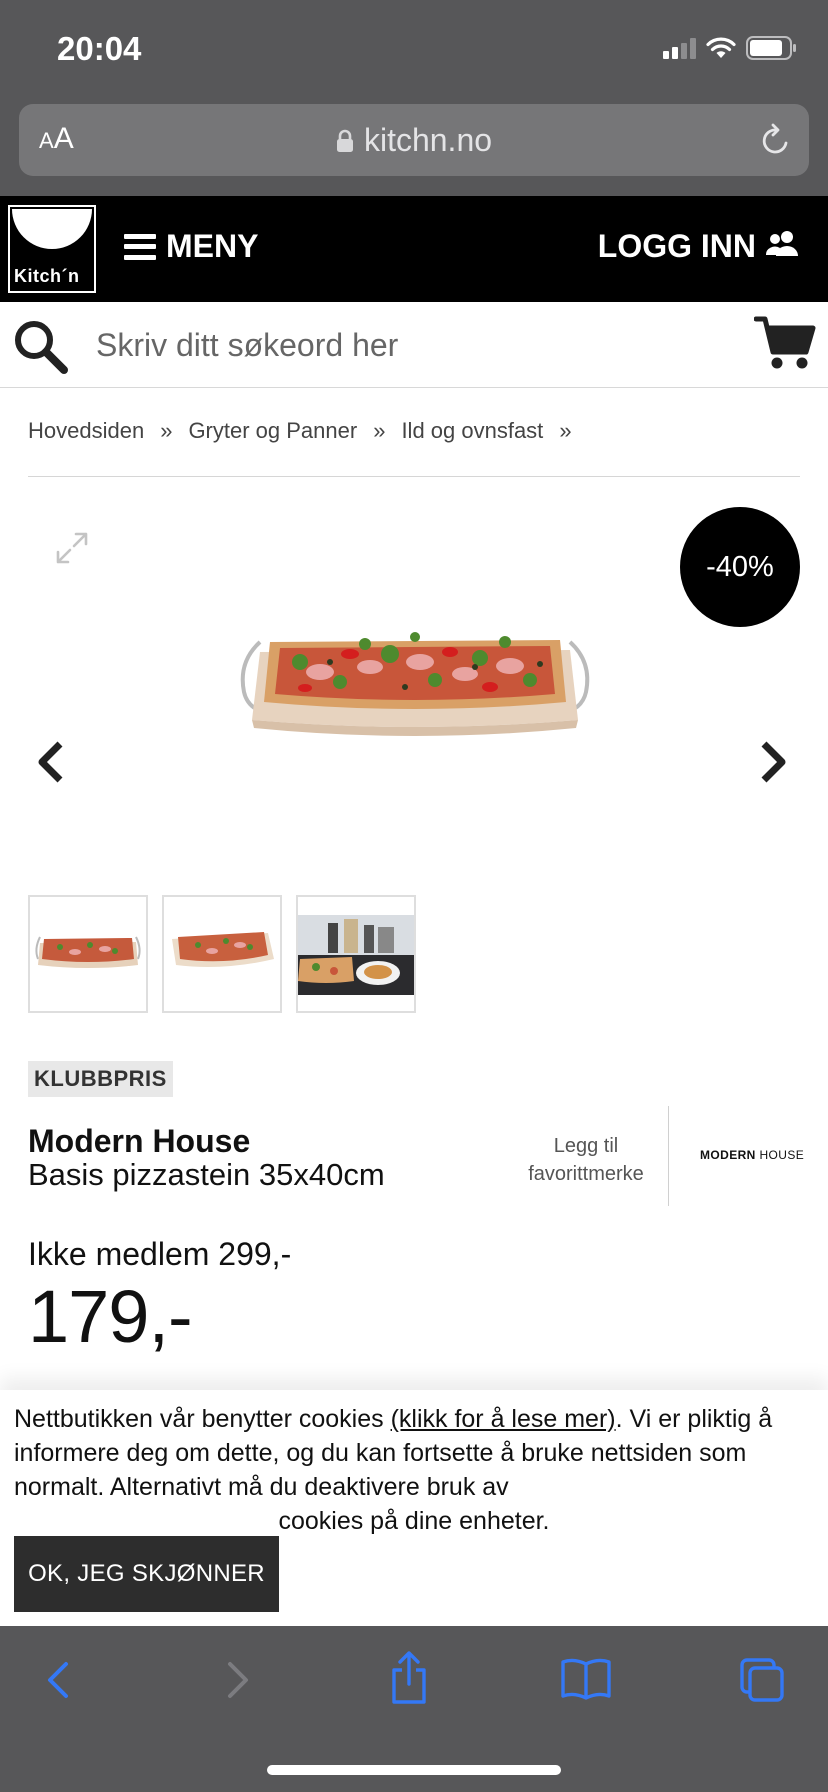 This screenshot has width=828, height=1792. I want to click on status-icons, so click(730, 48).